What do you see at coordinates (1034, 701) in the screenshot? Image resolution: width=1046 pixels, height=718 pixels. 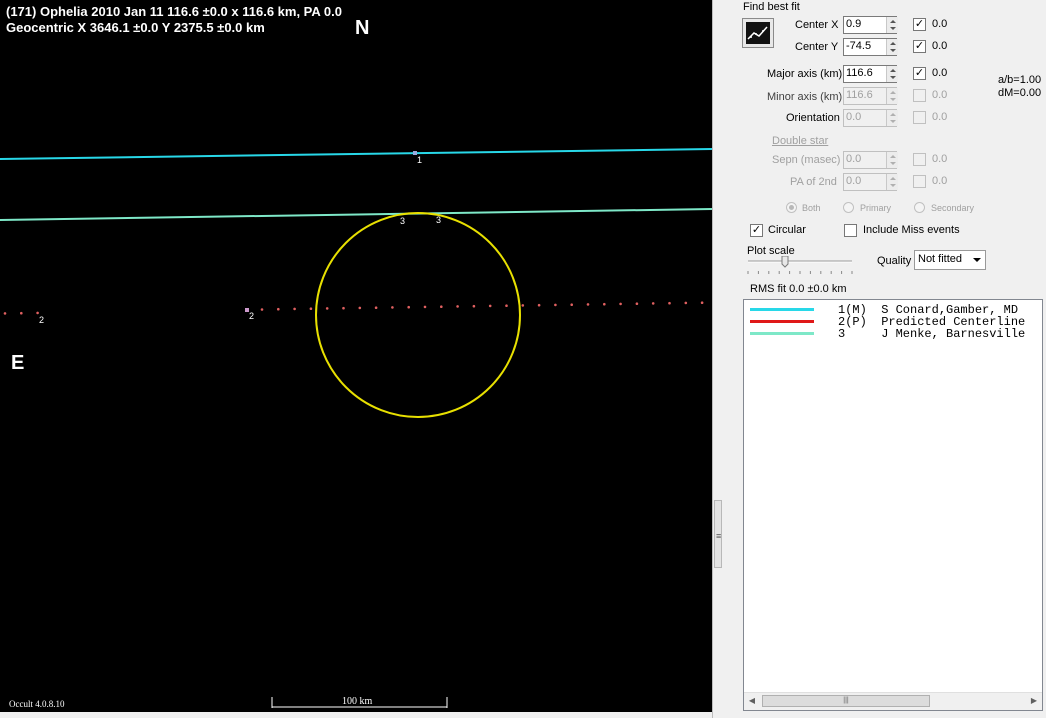 I see `scroll-right-icon: ▶` at bounding box center [1034, 701].